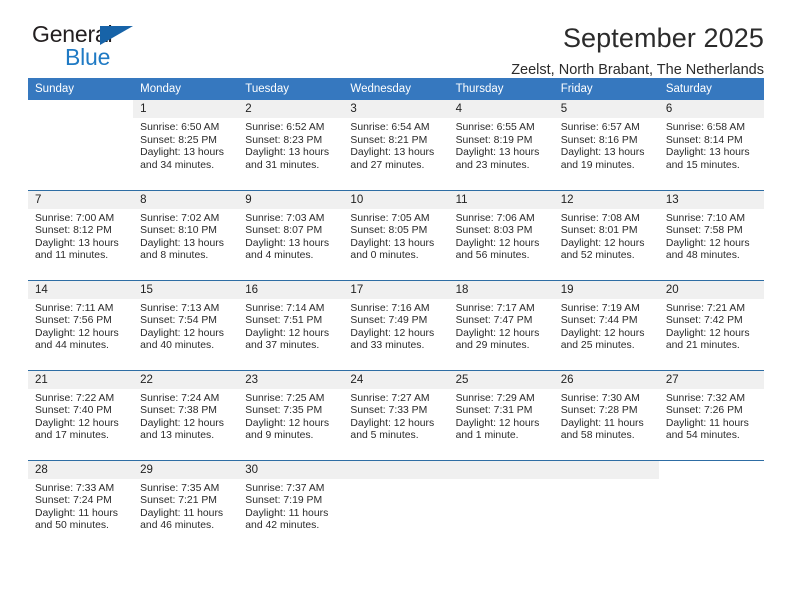 This screenshot has width=792, height=612. I want to click on sunrise-text: Sunrise: 6:58 AM, so click(705, 127).